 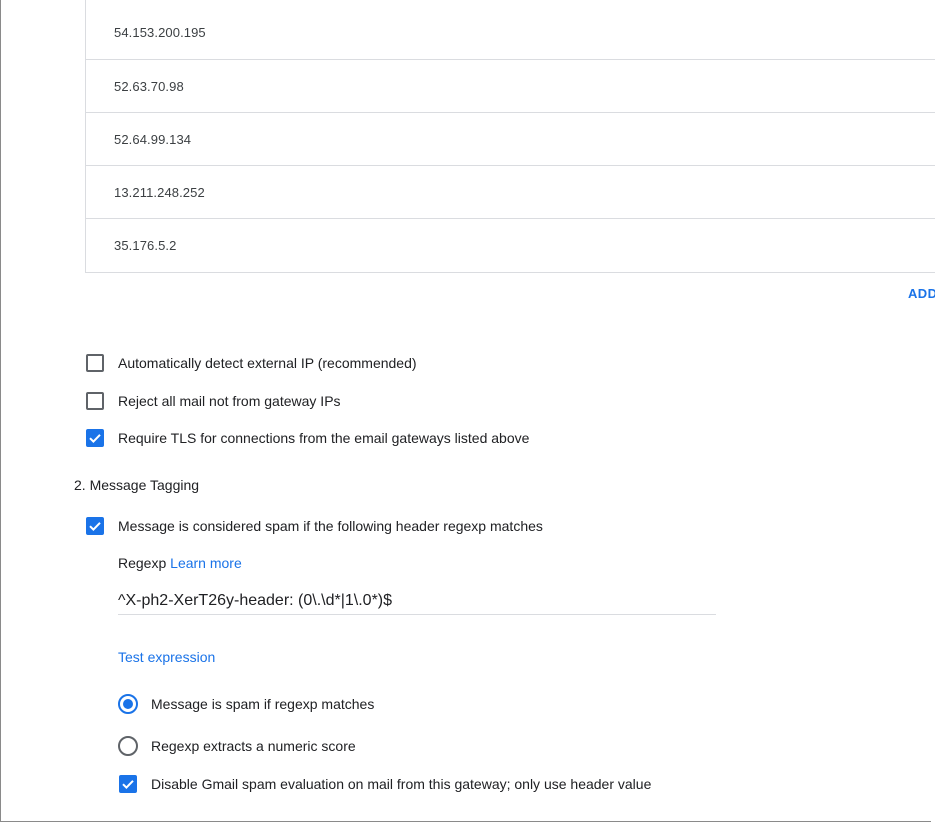 What do you see at coordinates (128, 746) in the screenshot?
I see `numeric-score-radio` at bounding box center [128, 746].